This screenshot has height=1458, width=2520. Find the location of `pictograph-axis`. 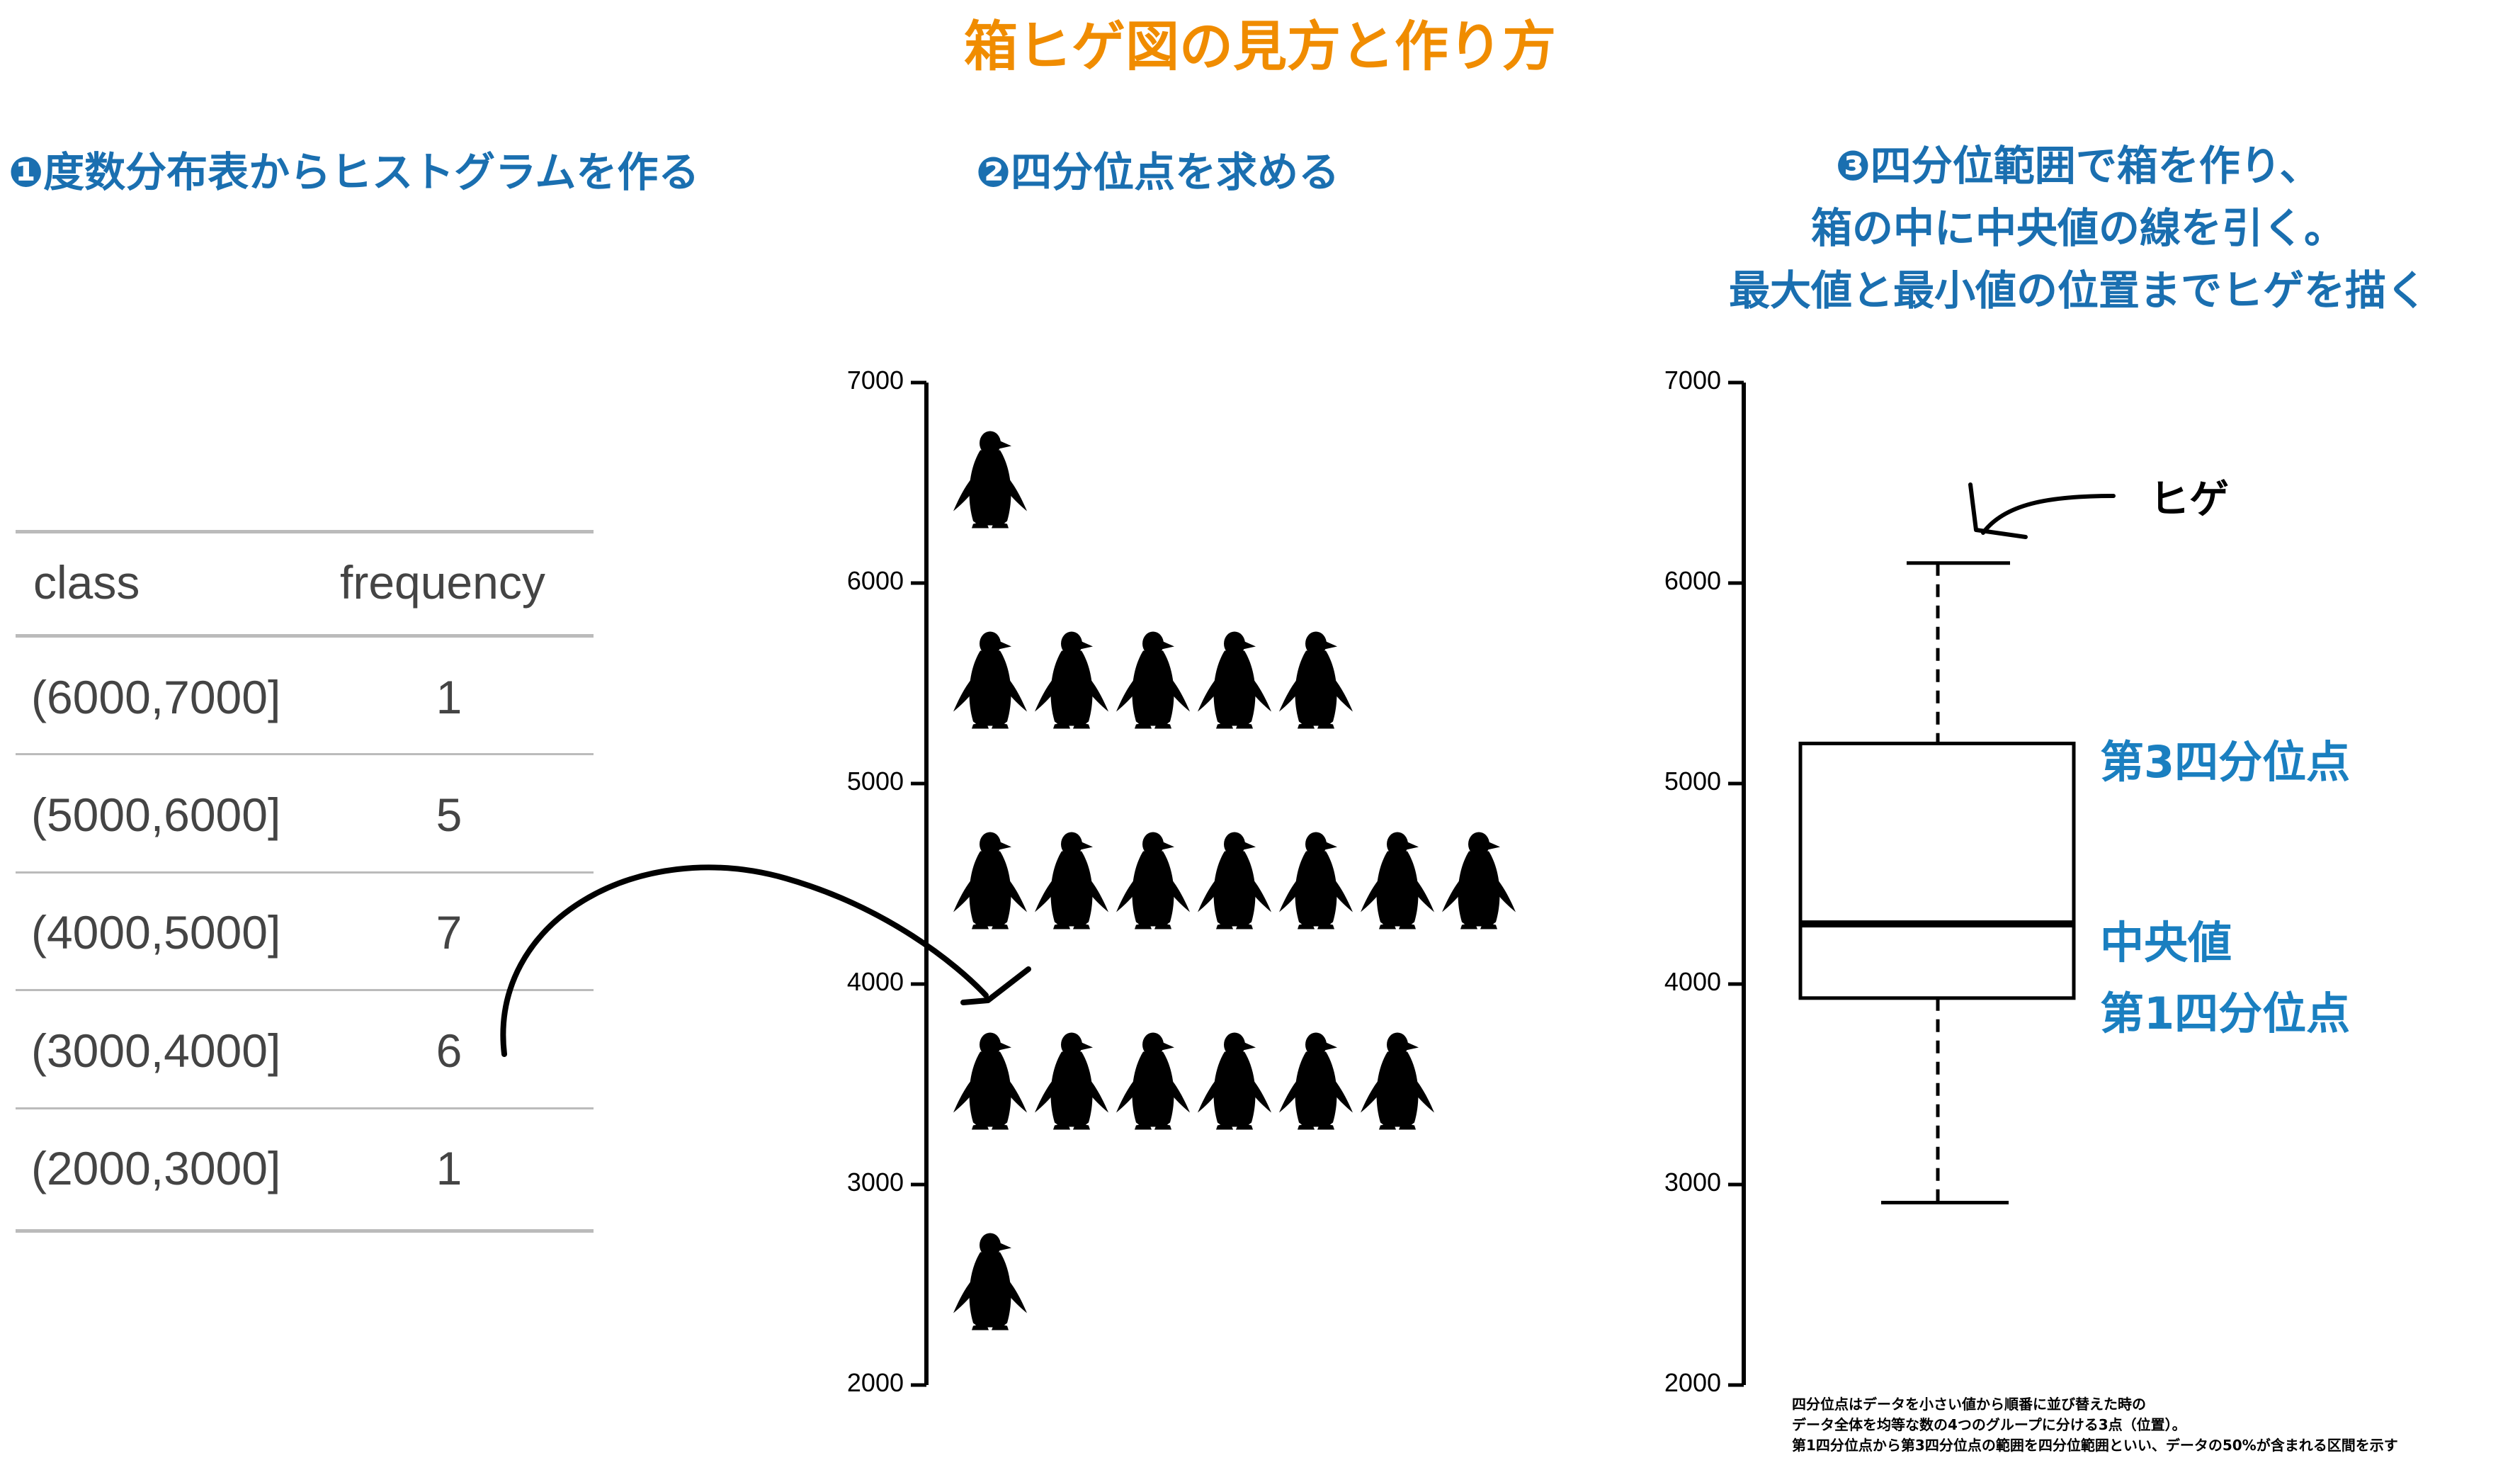

pictograph-axis is located at coordinates (920, 883).